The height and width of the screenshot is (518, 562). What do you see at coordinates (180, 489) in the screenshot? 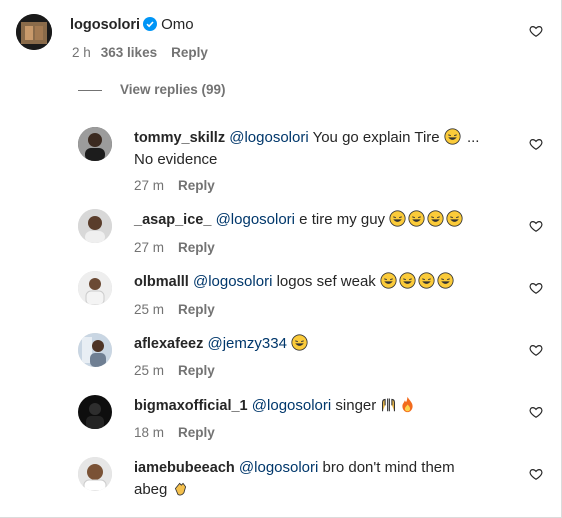
I see `clapping-hands-emoji-icon` at bounding box center [180, 489].